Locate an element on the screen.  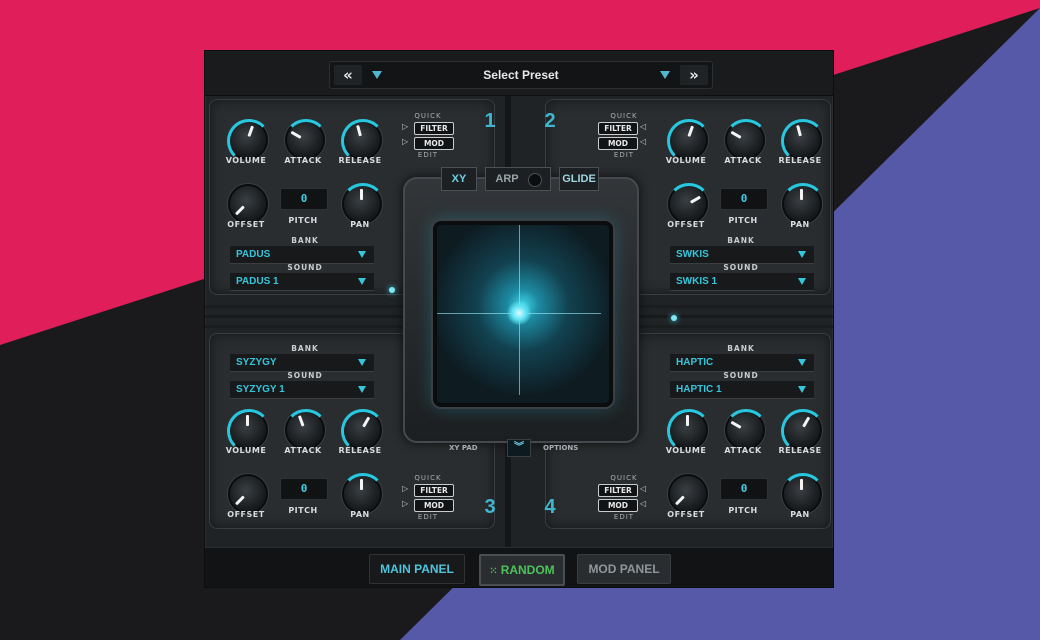
bank-dropdown: HAPTIC is located at coordinates (742, 363).